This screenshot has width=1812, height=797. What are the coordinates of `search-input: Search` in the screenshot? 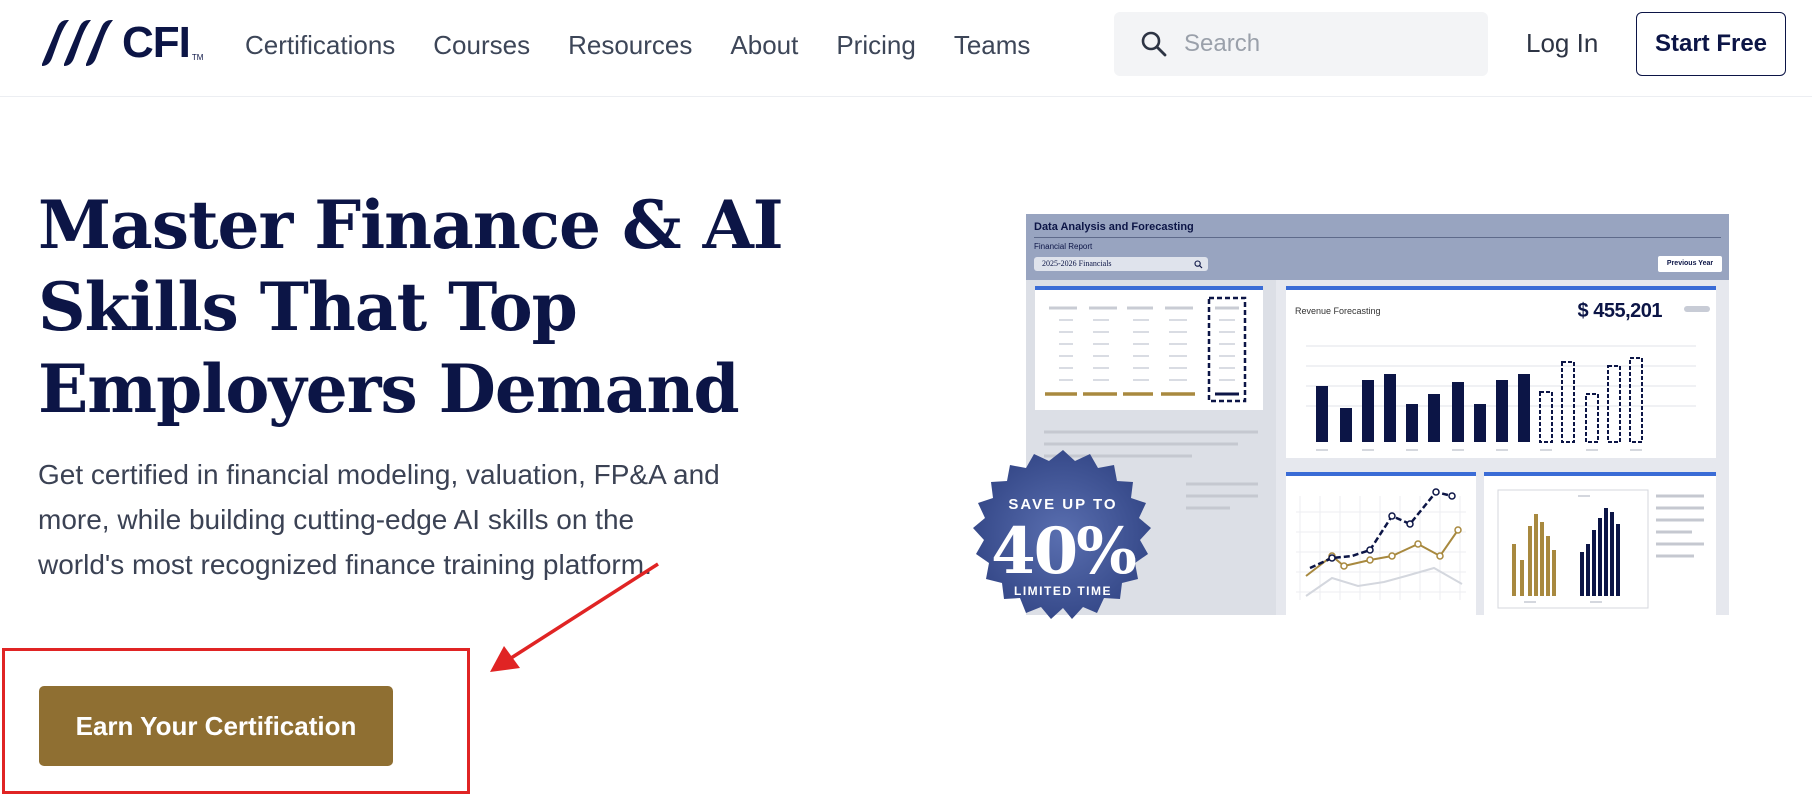 It's located at (1301, 44).